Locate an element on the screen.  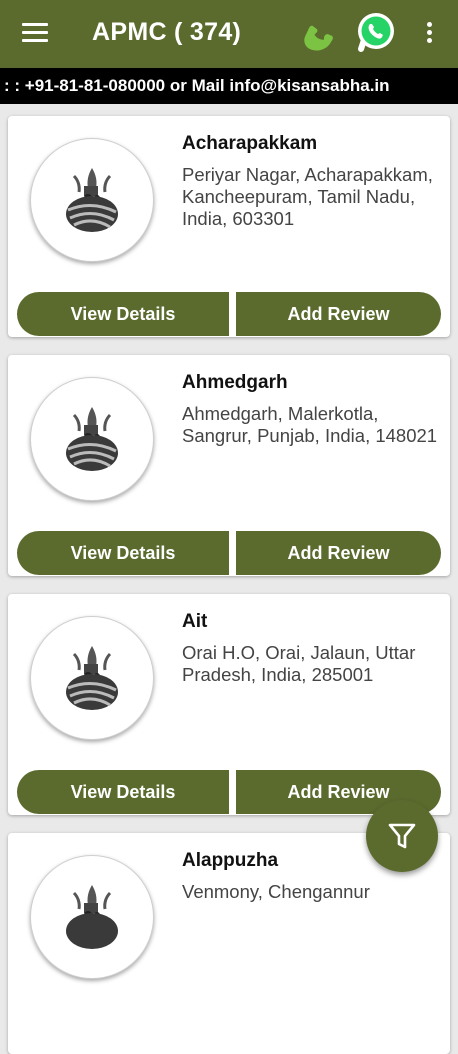
app-bar: APMC ( 374) is located at coordinates (229, 34).